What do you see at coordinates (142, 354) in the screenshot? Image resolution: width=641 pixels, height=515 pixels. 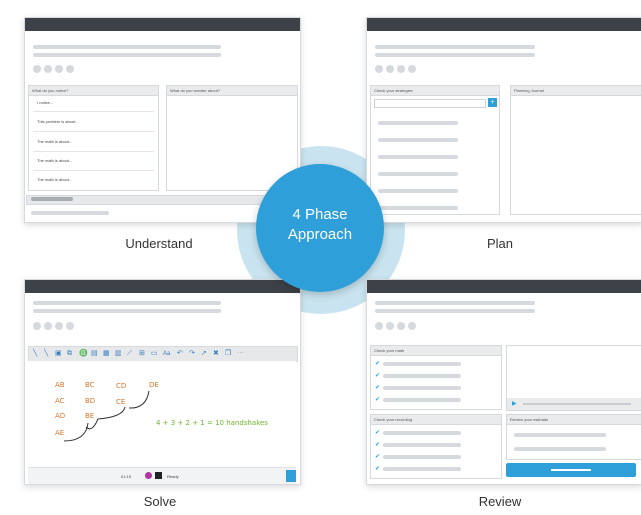 I see `number-line-icon: ⊞` at bounding box center [142, 354].